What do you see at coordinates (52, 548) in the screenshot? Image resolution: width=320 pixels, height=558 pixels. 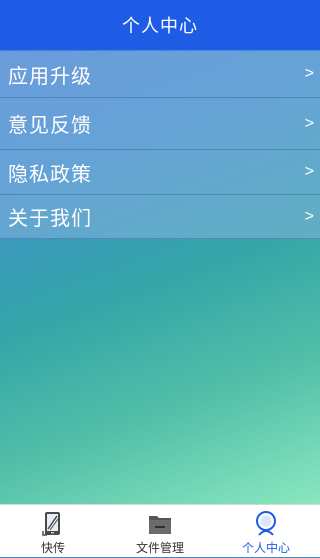 I see `tab-label: 快传` at bounding box center [52, 548].